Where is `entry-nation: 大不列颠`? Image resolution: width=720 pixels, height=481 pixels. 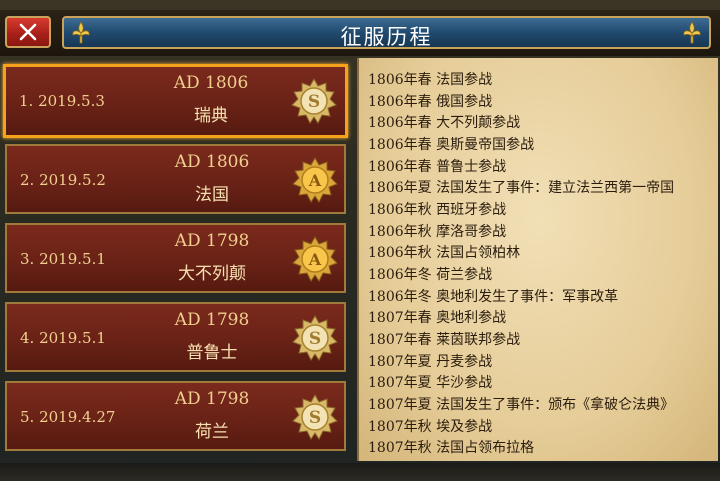 entry-nation: 大不列颠 is located at coordinates (212, 274).